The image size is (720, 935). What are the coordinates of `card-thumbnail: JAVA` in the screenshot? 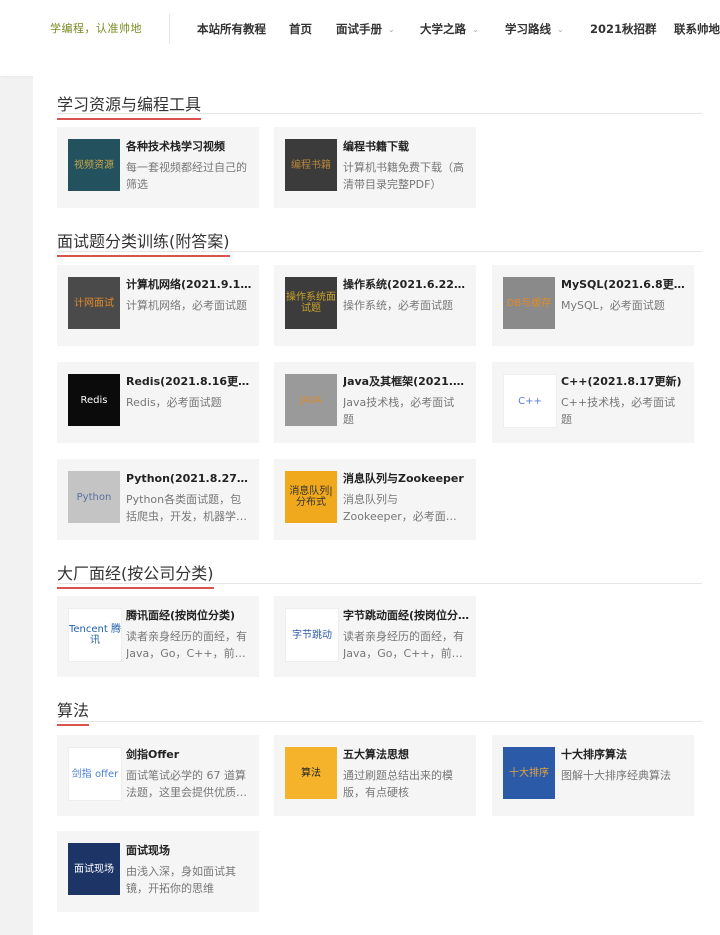 It's located at (311, 400).